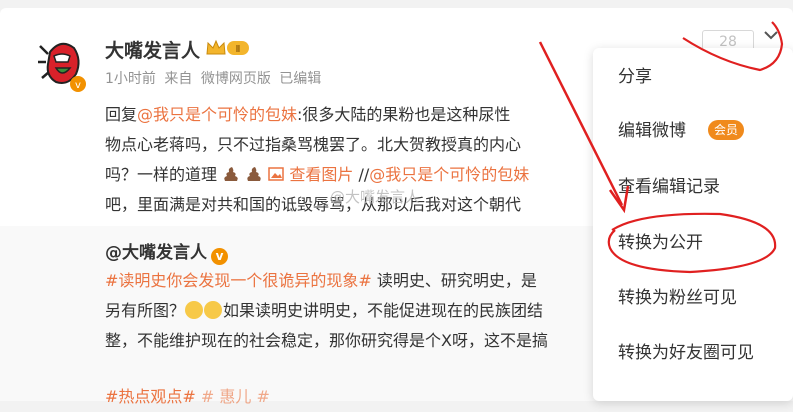 This screenshot has height=412, width=793. Describe the element at coordinates (693, 353) in the screenshot. I see `menu-item-friends-only: 转换为好友圈可见` at that location.